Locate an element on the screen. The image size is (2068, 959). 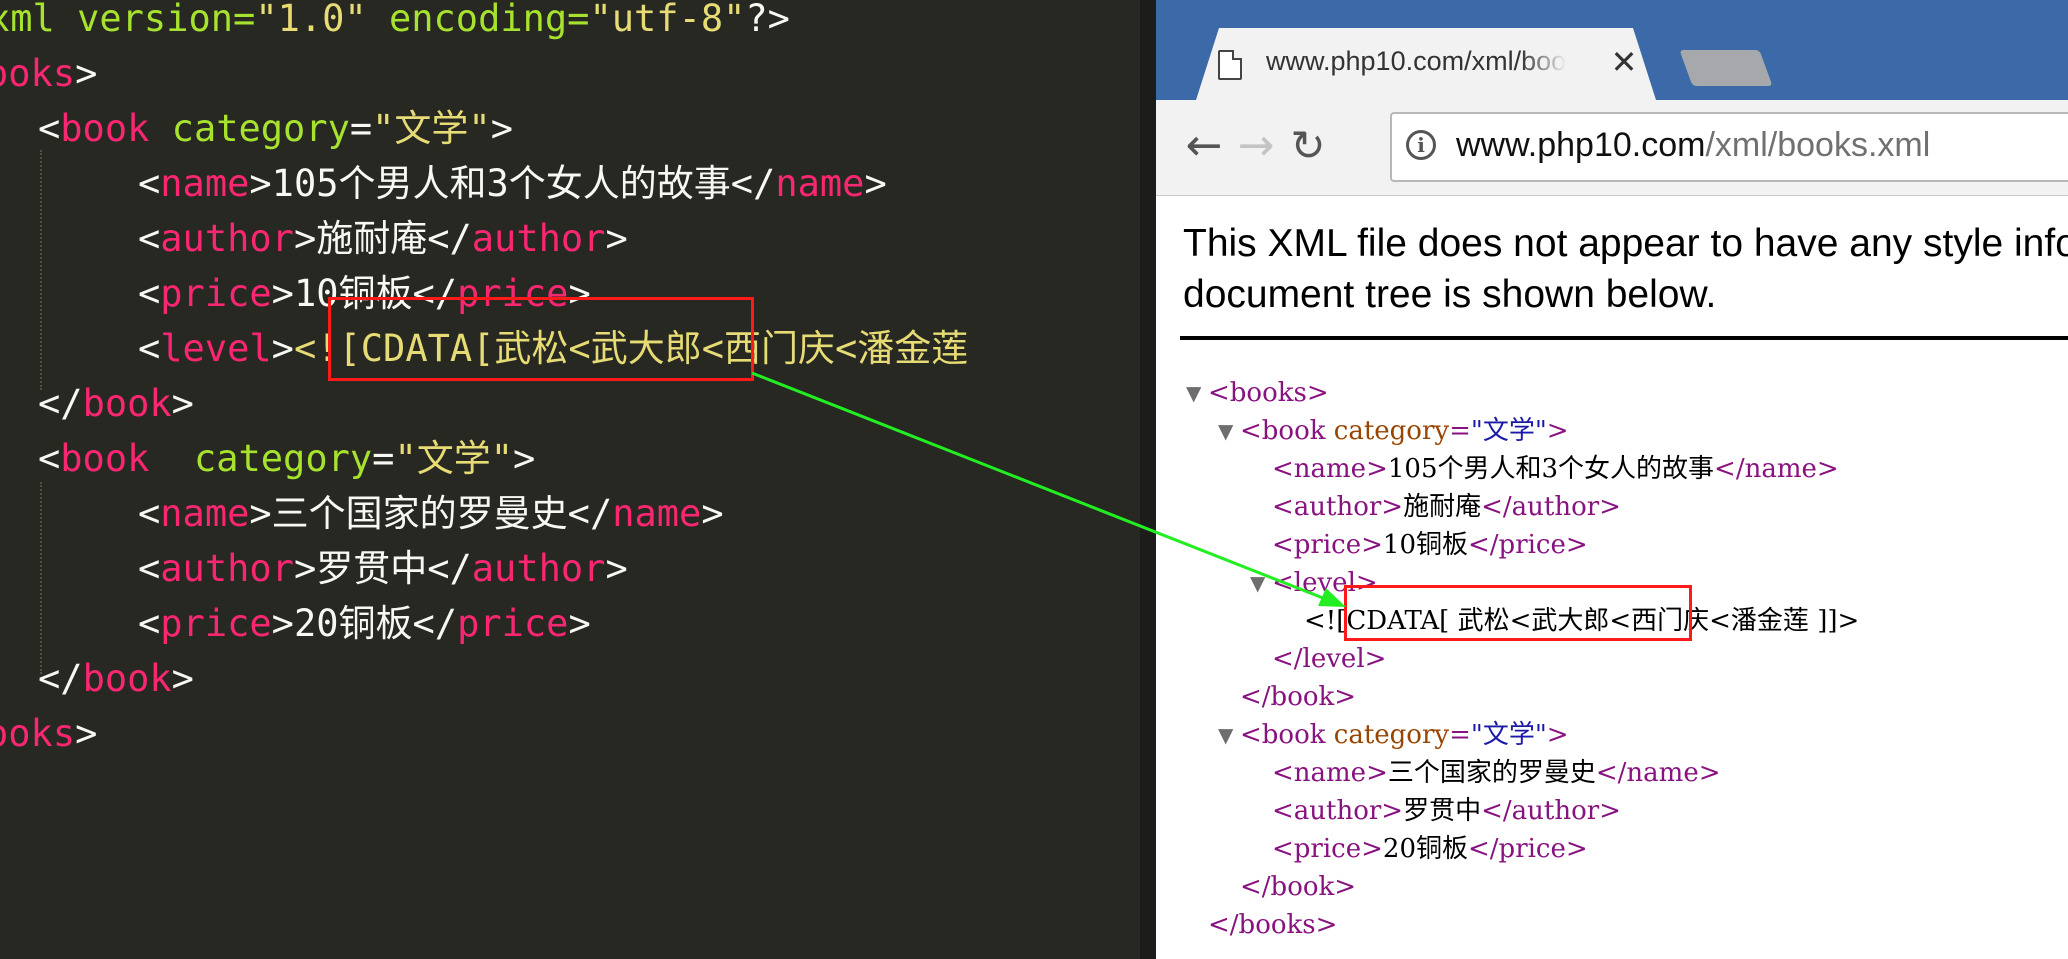
divider-rule is located at coordinates (1624, 338).